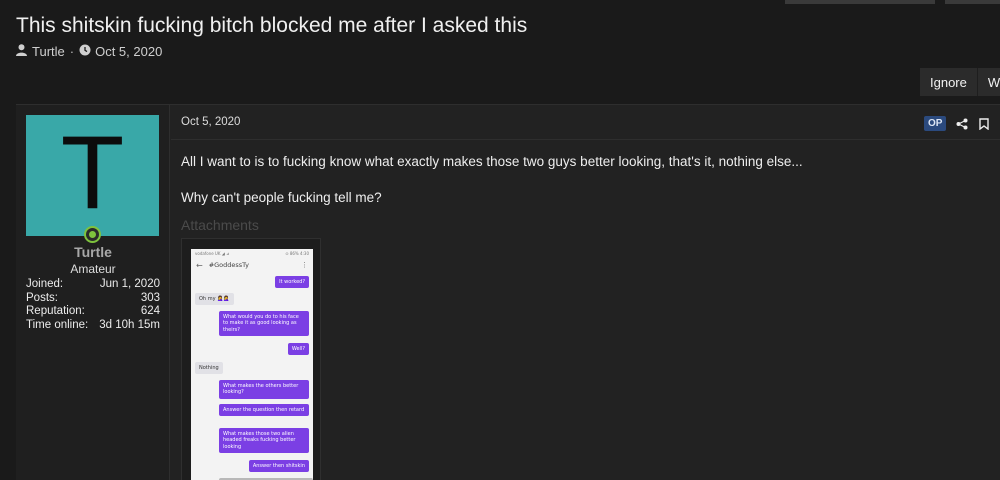  Describe the element at coordinates (93, 269) in the screenshot. I see `user-rank: Amateur` at that location.